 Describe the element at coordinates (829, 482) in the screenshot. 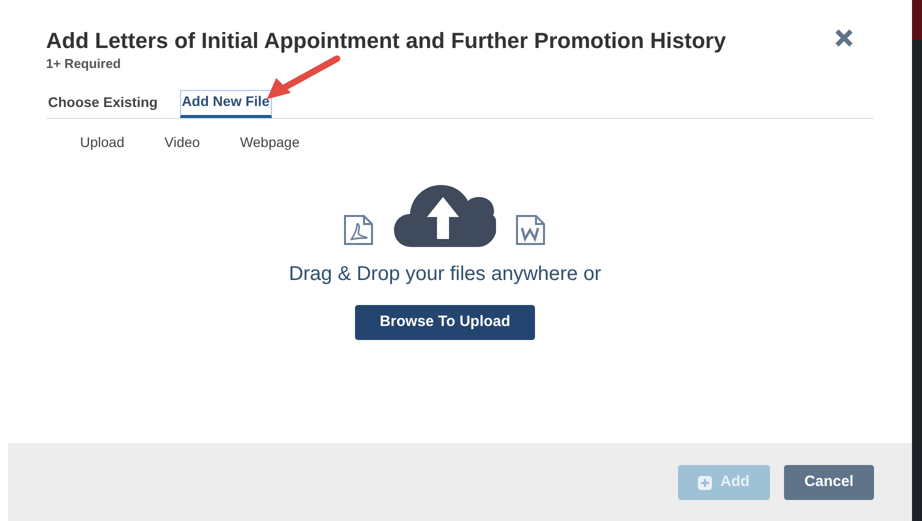

I see `cancel-button: Cancel` at that location.